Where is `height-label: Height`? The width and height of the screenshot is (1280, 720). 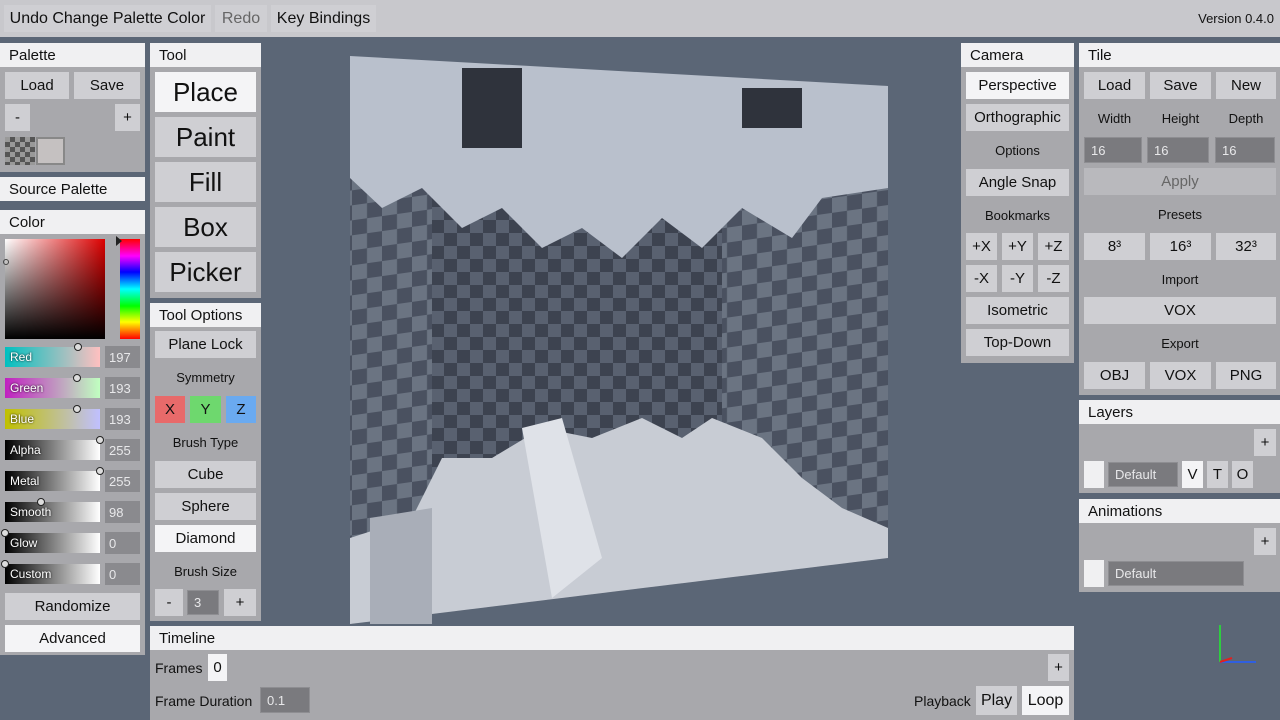 height-label: Height is located at coordinates (1180, 118).